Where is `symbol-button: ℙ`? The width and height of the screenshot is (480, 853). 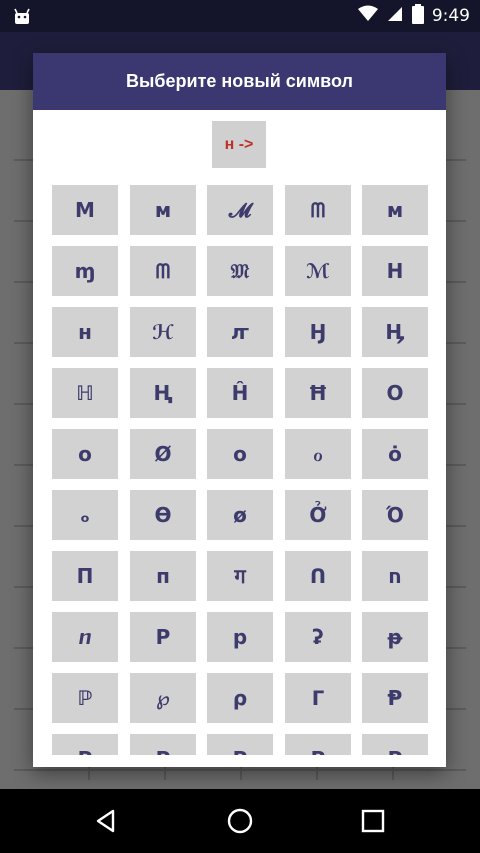
symbol-button: ℙ is located at coordinates (85, 698).